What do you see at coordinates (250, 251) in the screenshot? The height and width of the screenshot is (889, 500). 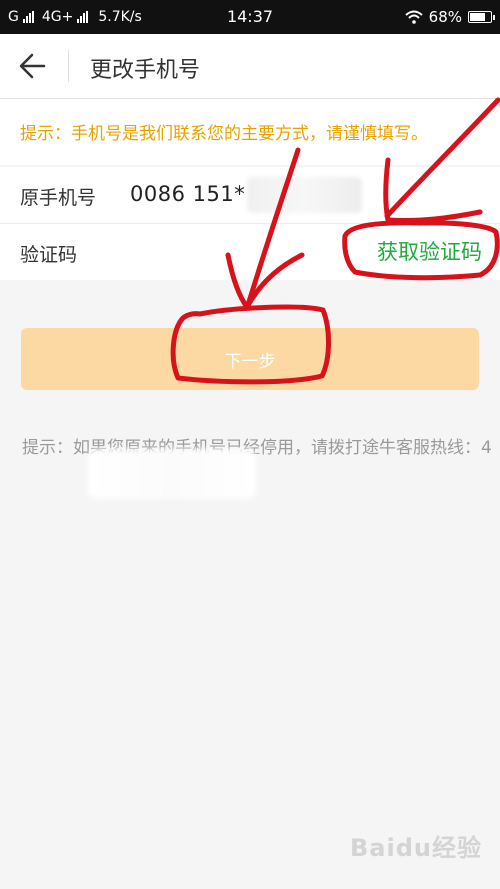 I see `code-row: 验证码 获取验证码` at bounding box center [250, 251].